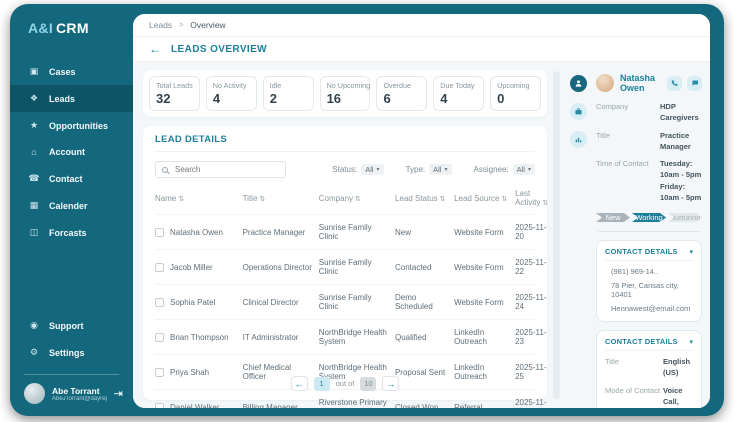 This screenshot has width=734, height=422. Describe the element at coordinates (416, 405) in the screenshot. I see `cell-lead-status: Closed Won` at that location.